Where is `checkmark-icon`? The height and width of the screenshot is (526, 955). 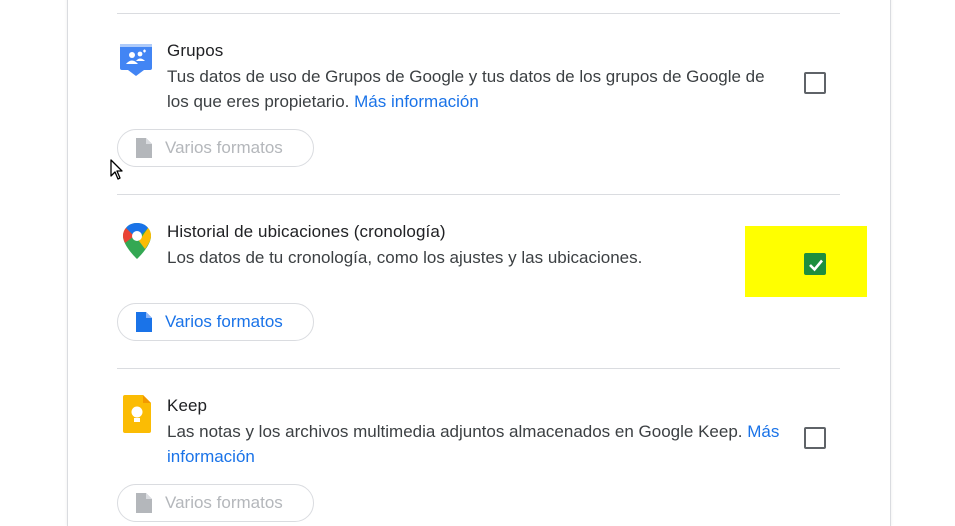
checkmark-icon is located at coordinates (816, 265).